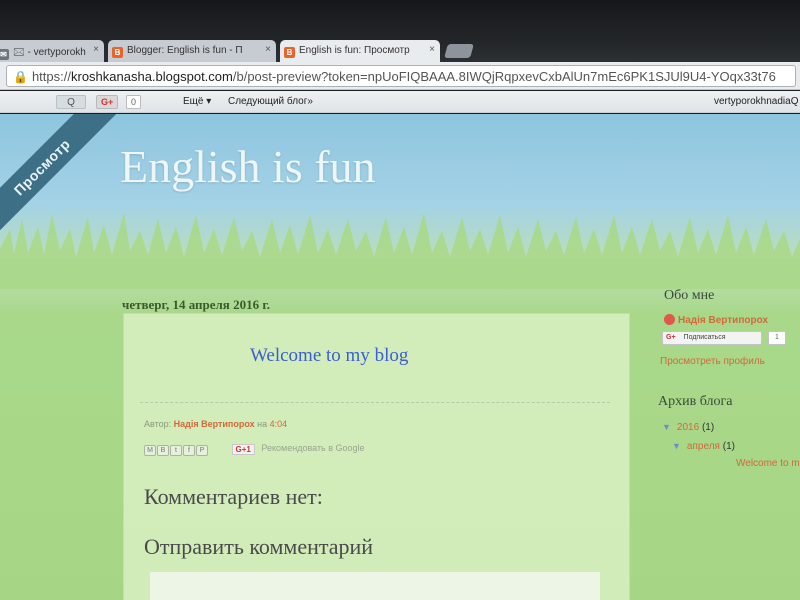 Image resolution: width=800 pixels, height=600 pixels. I want to click on post-footer: Автор: Надія Вертипорох на 4:04, so click(215, 424).